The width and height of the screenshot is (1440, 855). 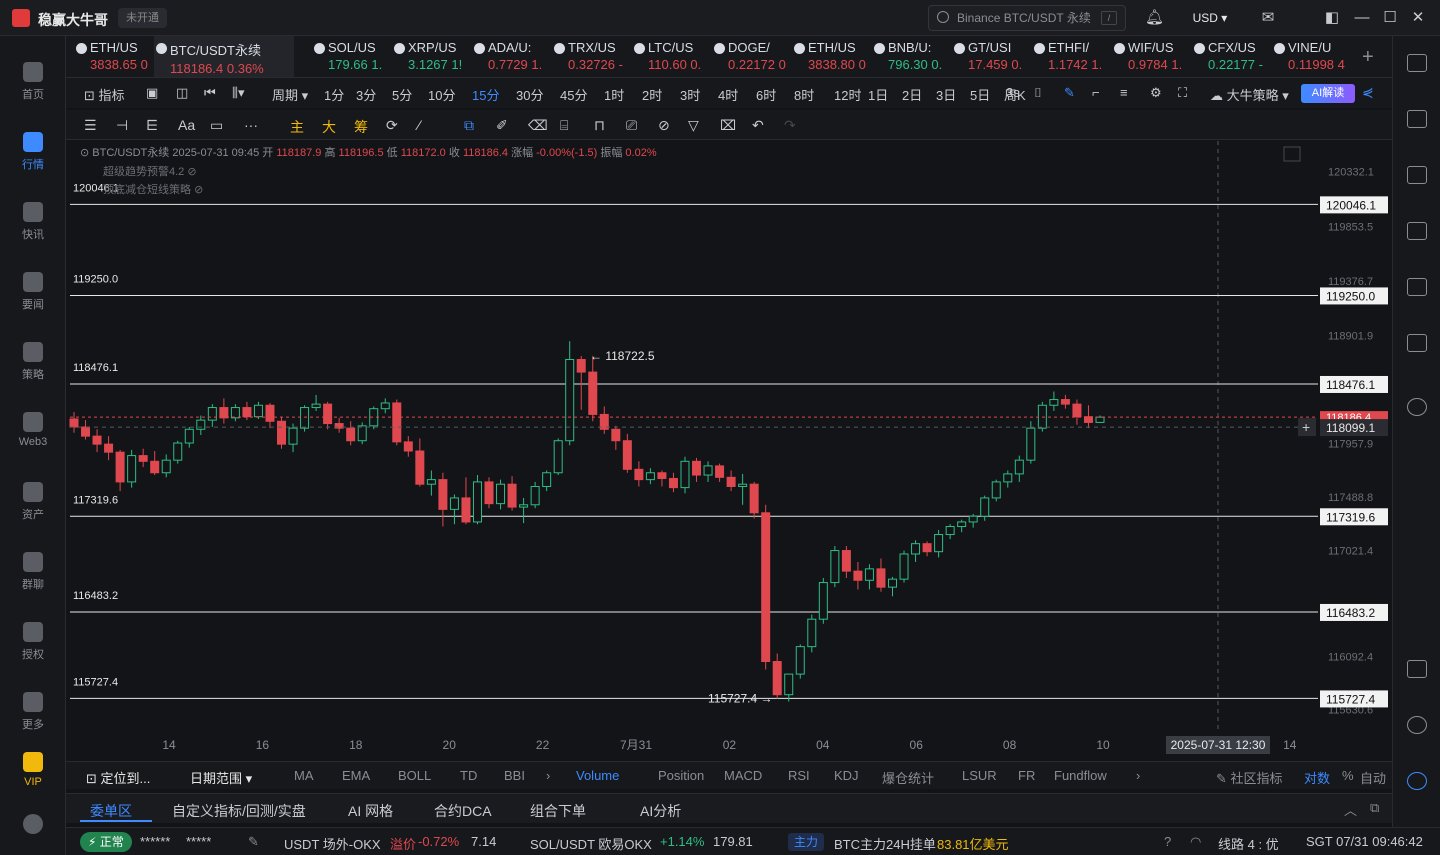 What do you see at coordinates (221, 777) in the screenshot?
I see `date-range-dropdown: 日期范围 ▾` at bounding box center [221, 777].